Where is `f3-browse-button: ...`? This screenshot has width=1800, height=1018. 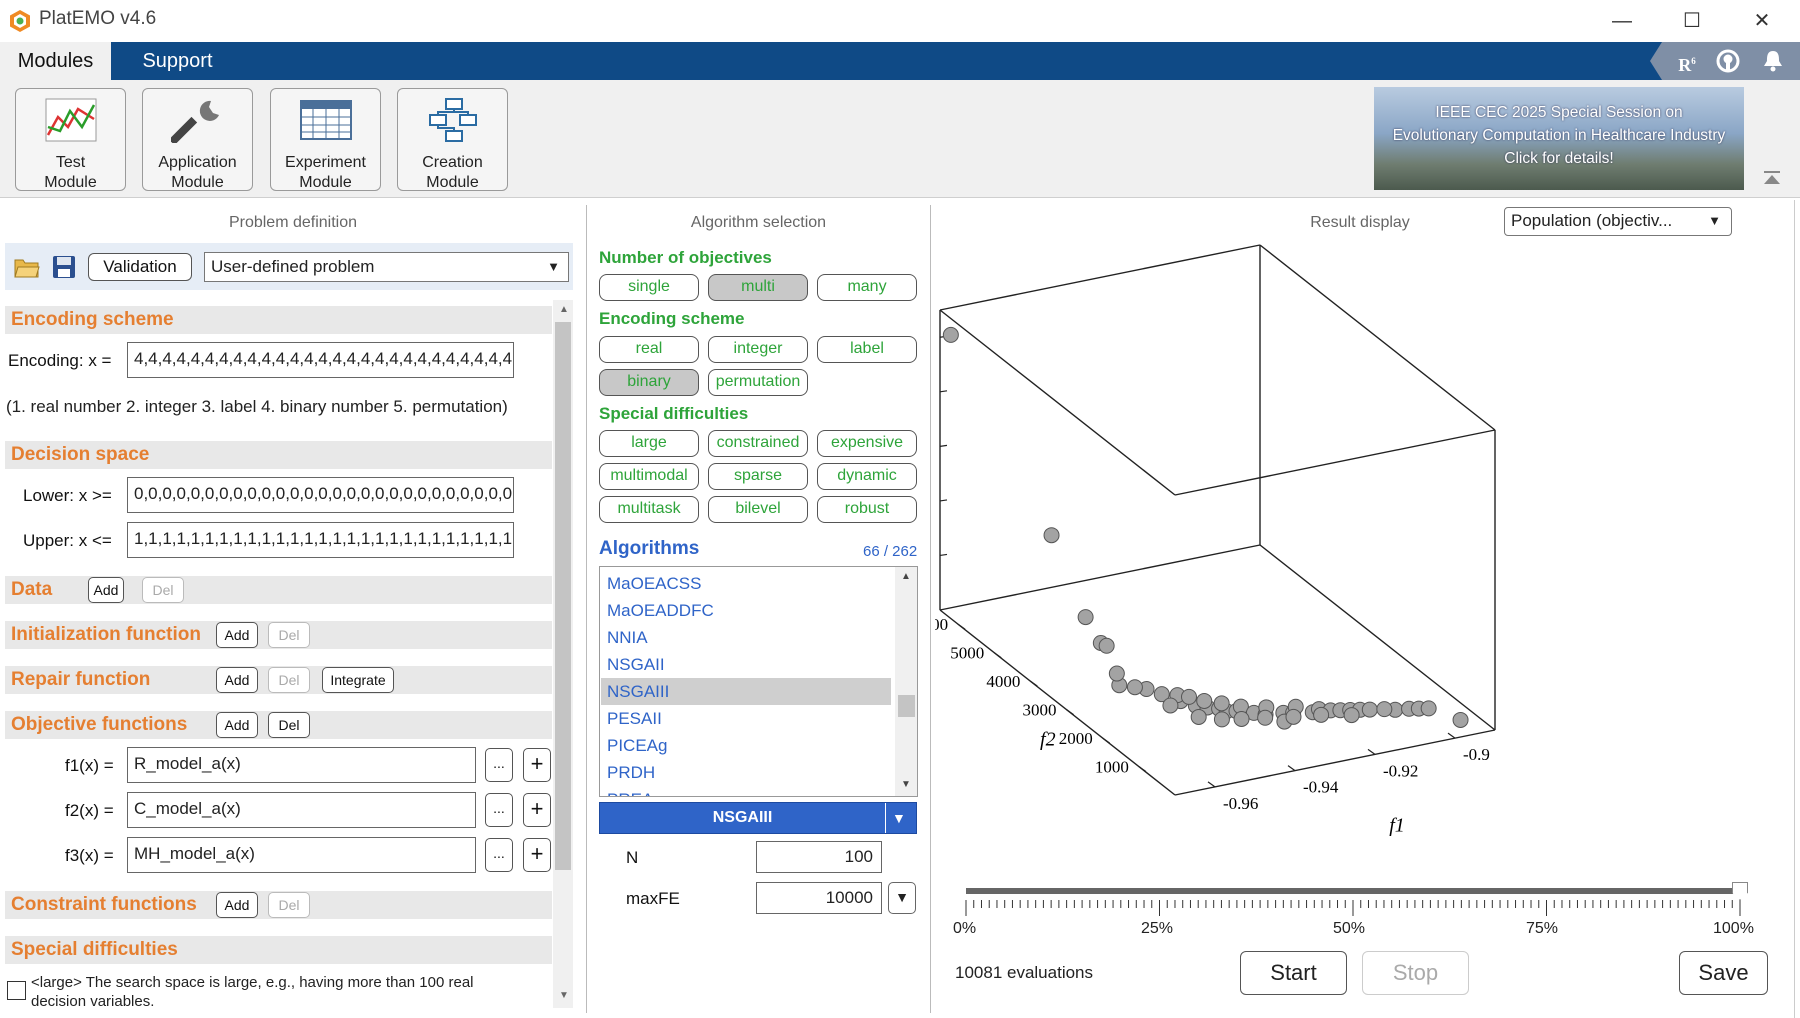
f3-browse-button: ... is located at coordinates (499, 855).